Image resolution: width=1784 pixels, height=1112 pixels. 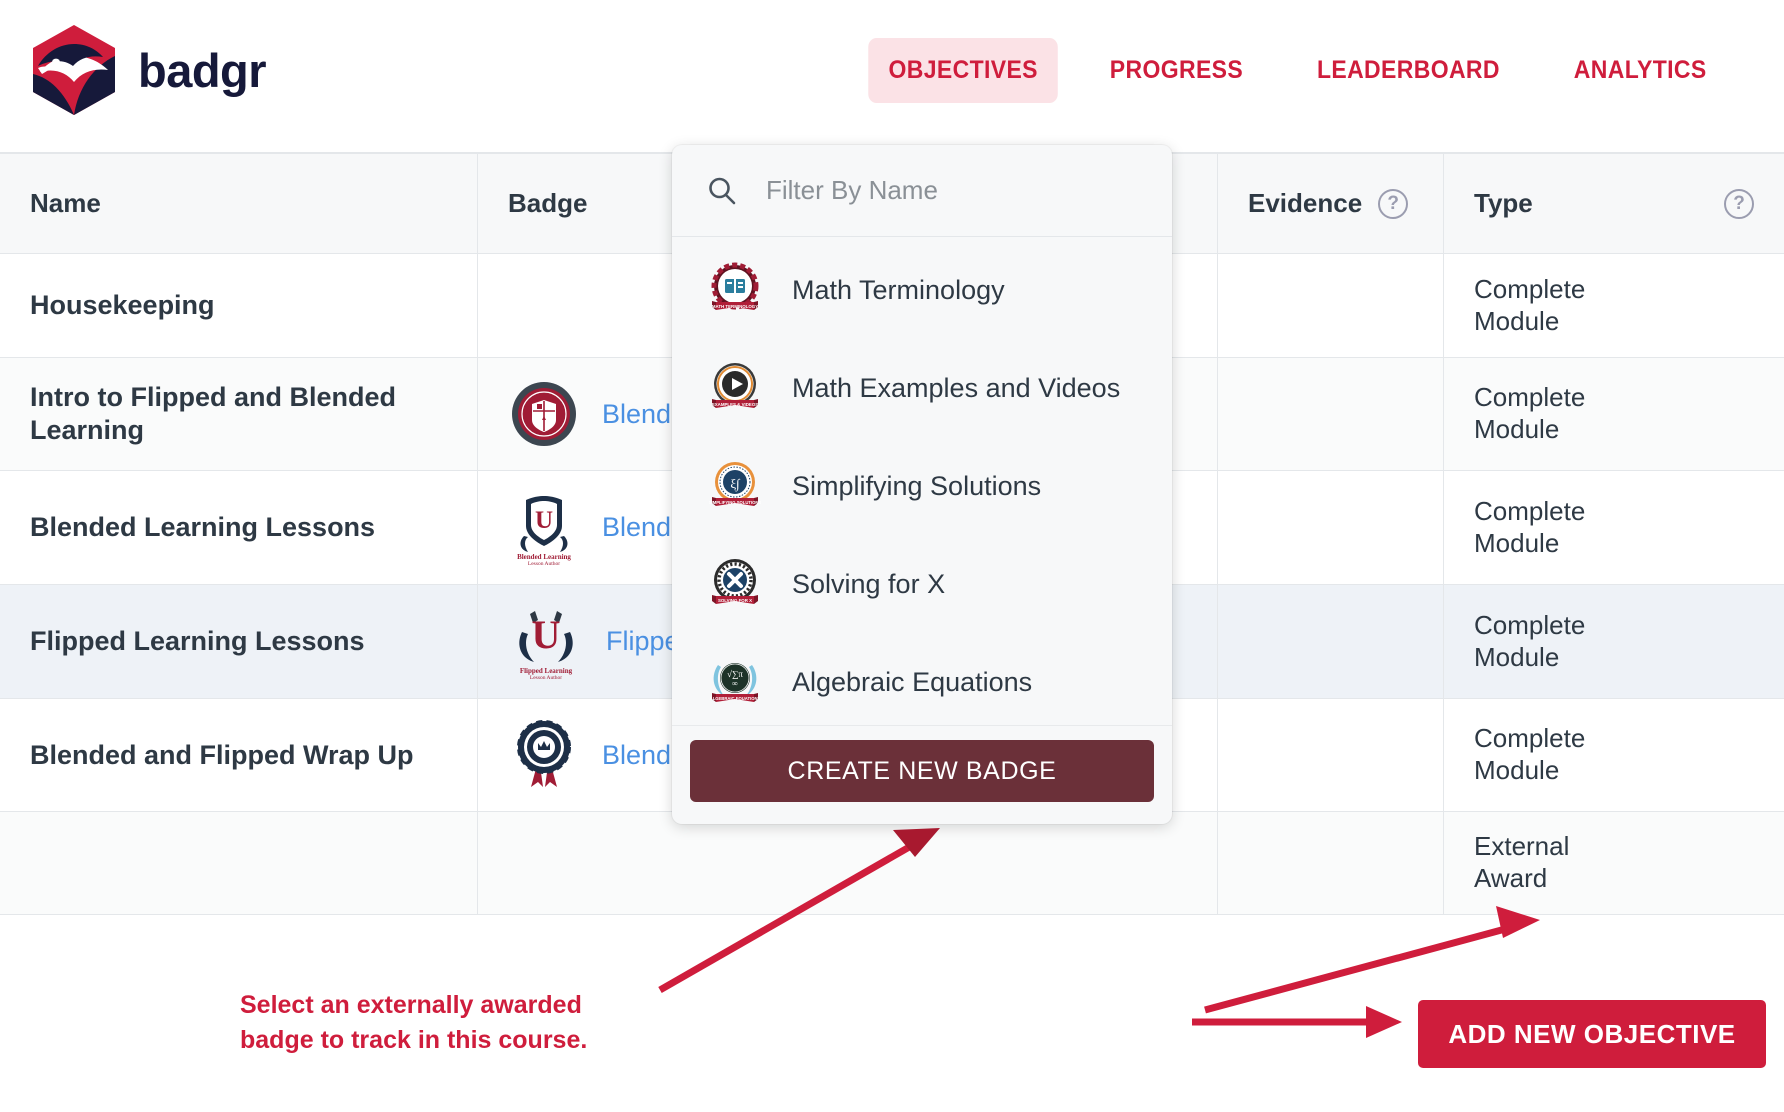 I want to click on badge-option-label: Math Examples and Videos, so click(x=956, y=387).